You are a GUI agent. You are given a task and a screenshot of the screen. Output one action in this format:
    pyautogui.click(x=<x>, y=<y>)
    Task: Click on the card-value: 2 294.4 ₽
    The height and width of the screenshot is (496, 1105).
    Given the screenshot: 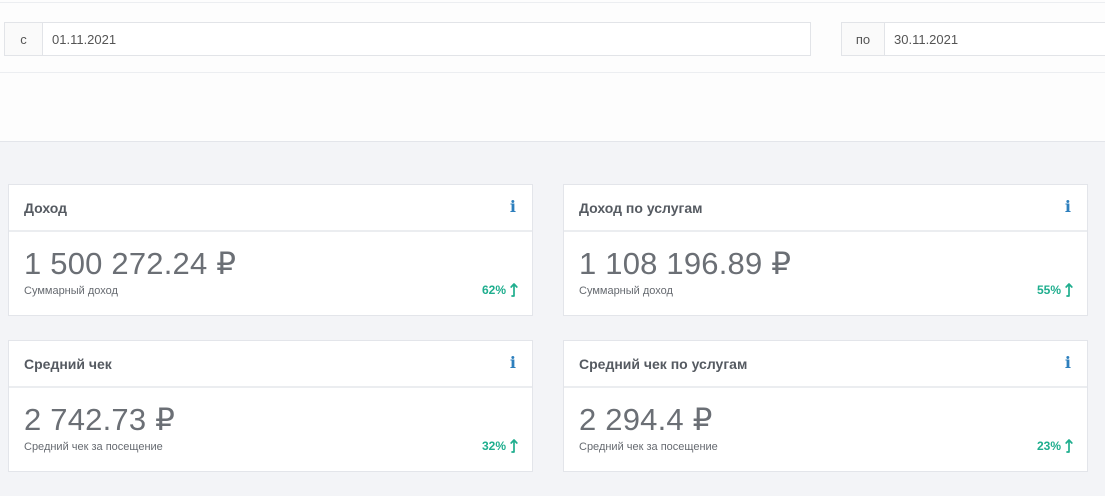 What is the action you would take?
    pyautogui.click(x=646, y=419)
    